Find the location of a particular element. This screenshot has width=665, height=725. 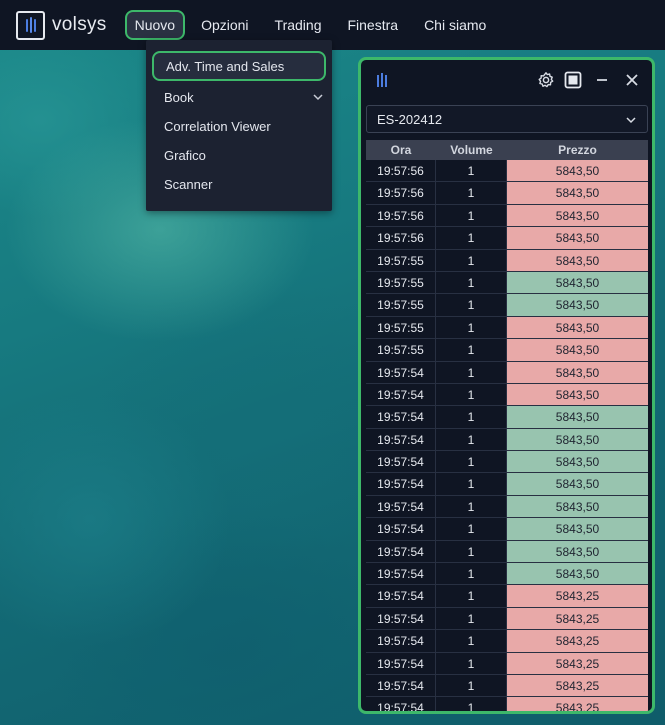

menu-item-scanner: Scanner is located at coordinates (239, 184).